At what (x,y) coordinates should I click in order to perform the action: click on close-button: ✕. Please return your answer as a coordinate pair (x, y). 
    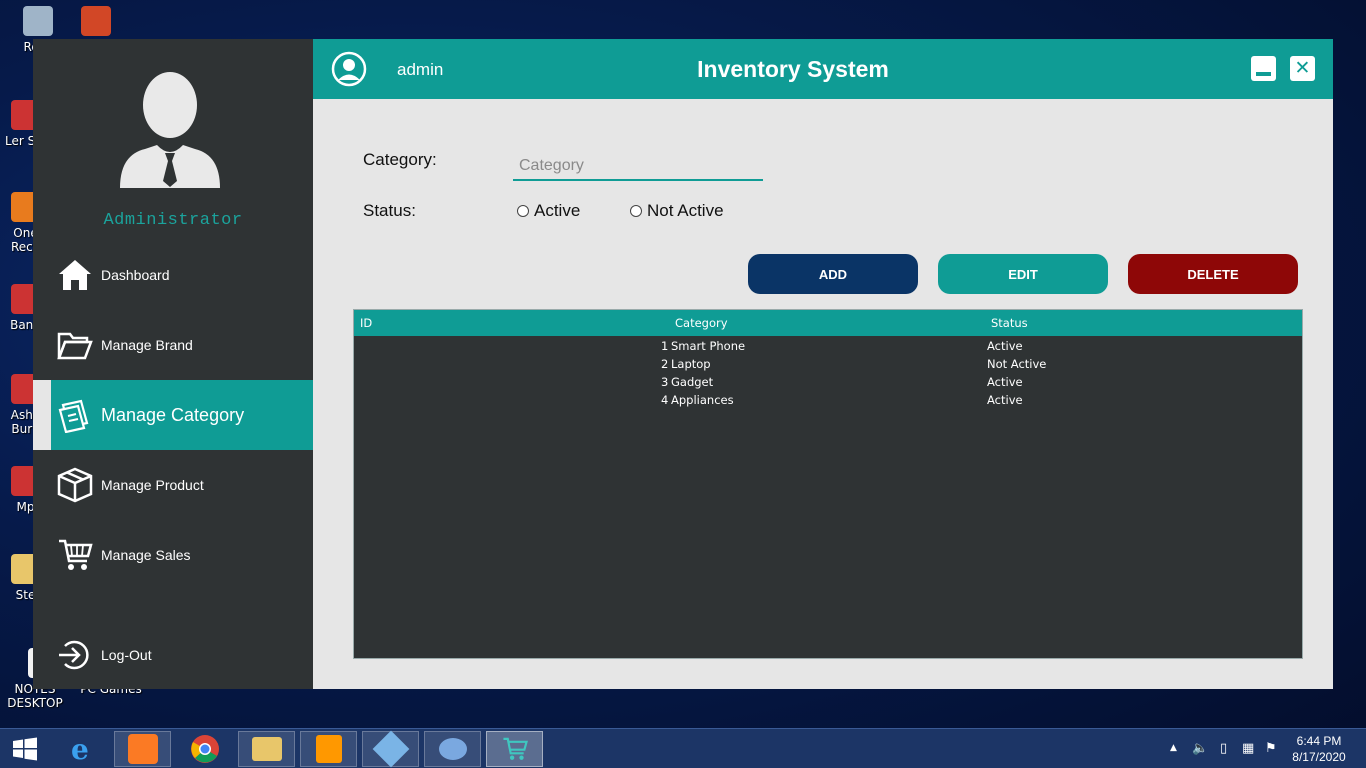
    Looking at the image, I should click on (1302, 68).